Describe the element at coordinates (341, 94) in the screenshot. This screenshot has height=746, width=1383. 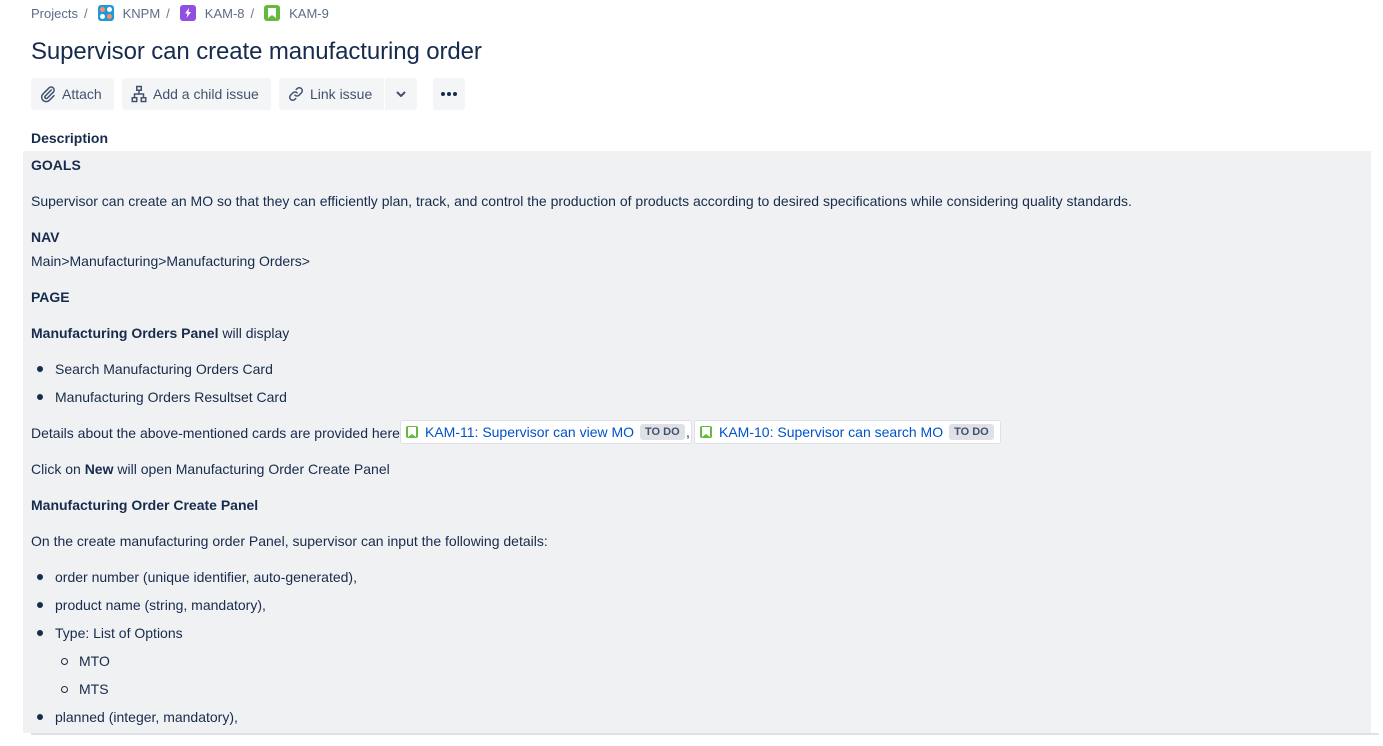
I see `link-issue-label: Link issue` at that location.